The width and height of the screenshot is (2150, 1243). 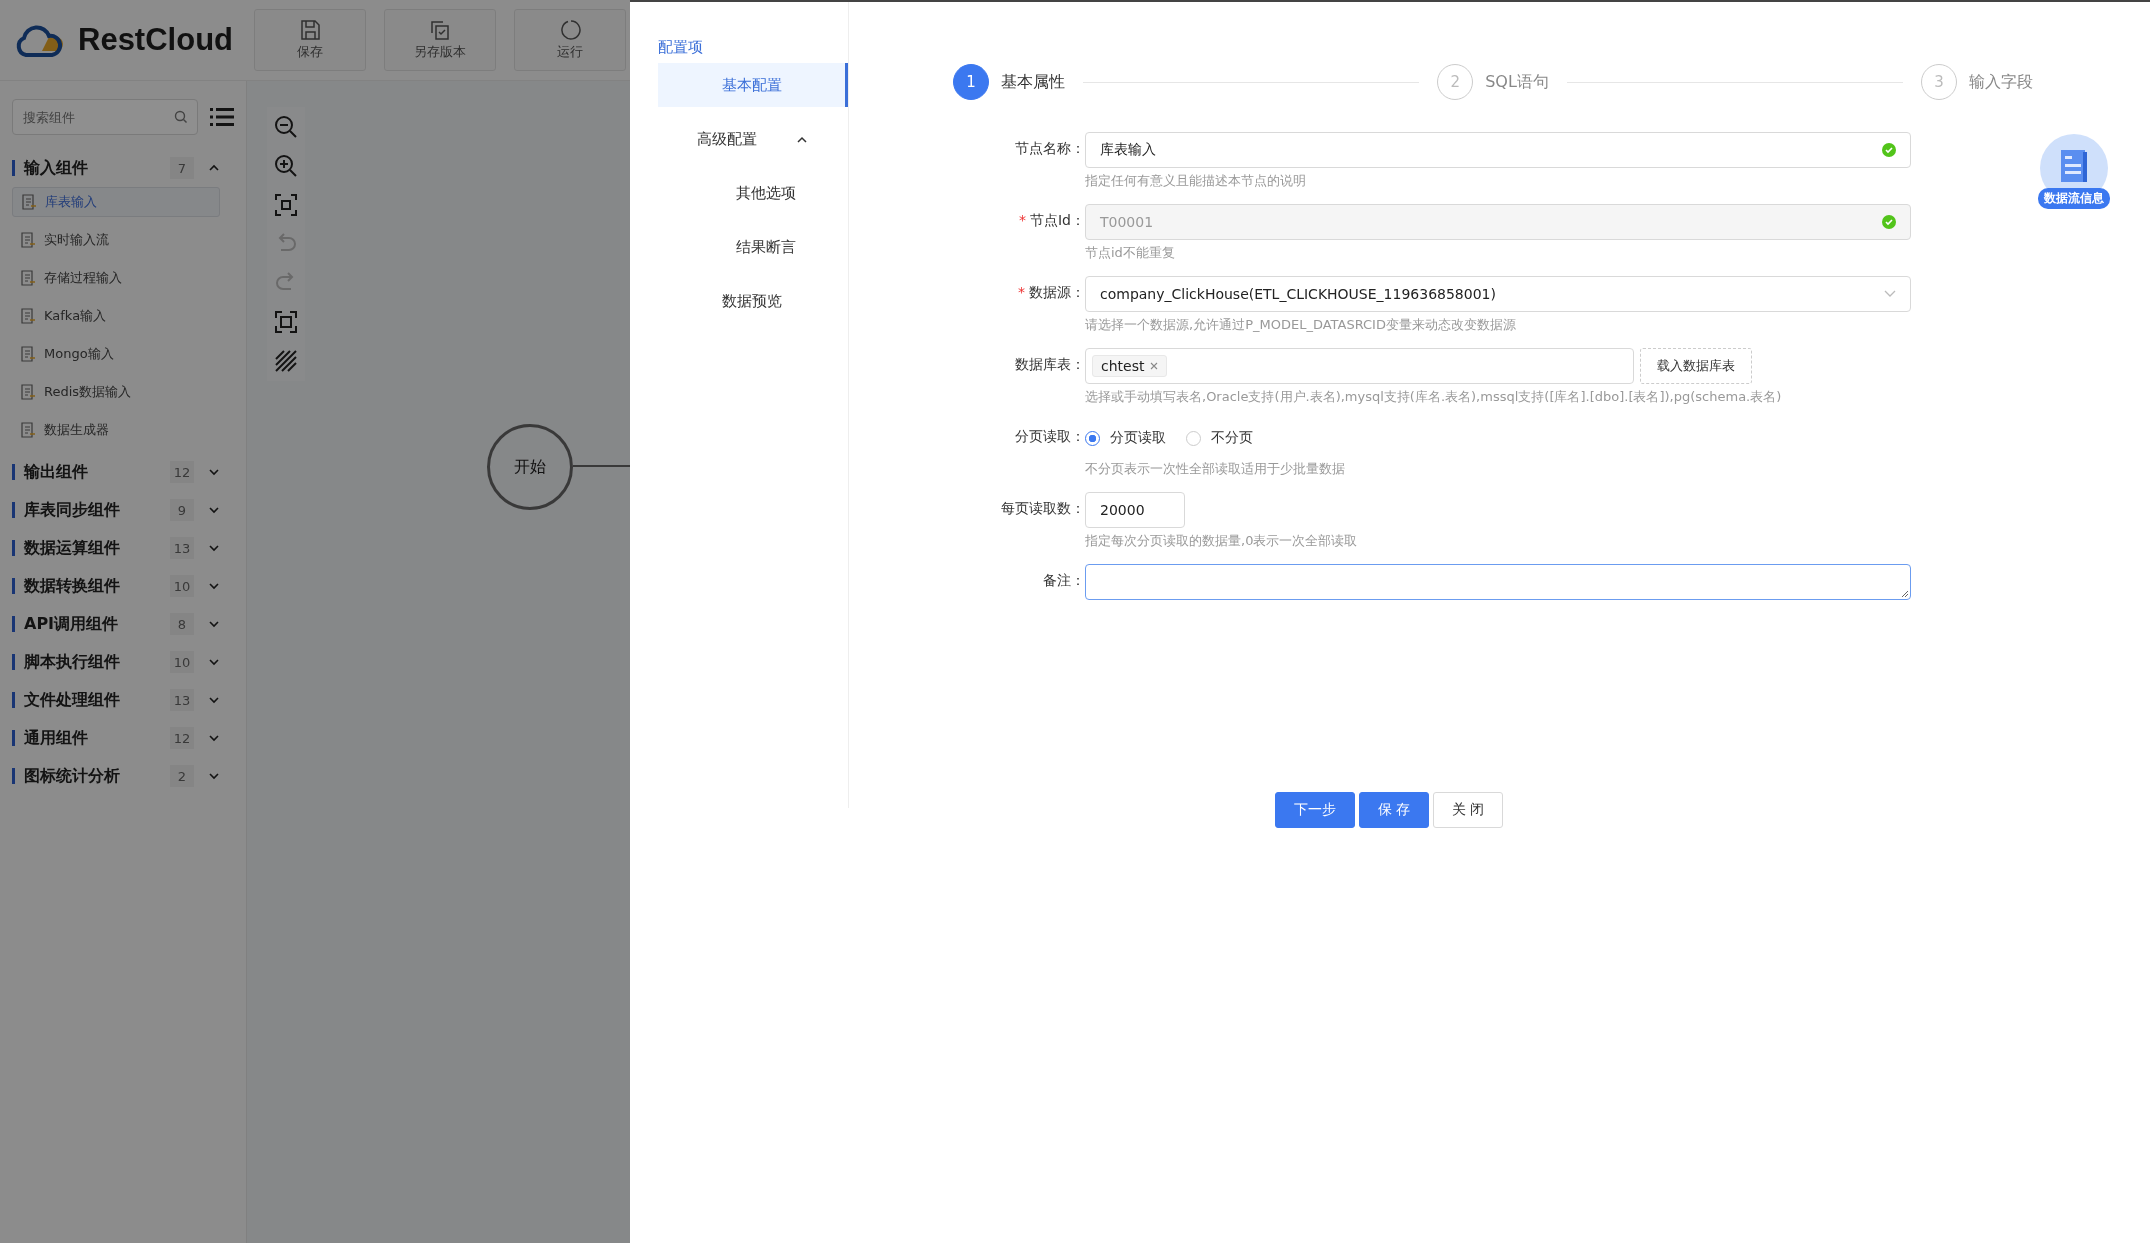 What do you see at coordinates (123, 586) in the screenshot?
I see `group-header: 数据转换组件 10` at bounding box center [123, 586].